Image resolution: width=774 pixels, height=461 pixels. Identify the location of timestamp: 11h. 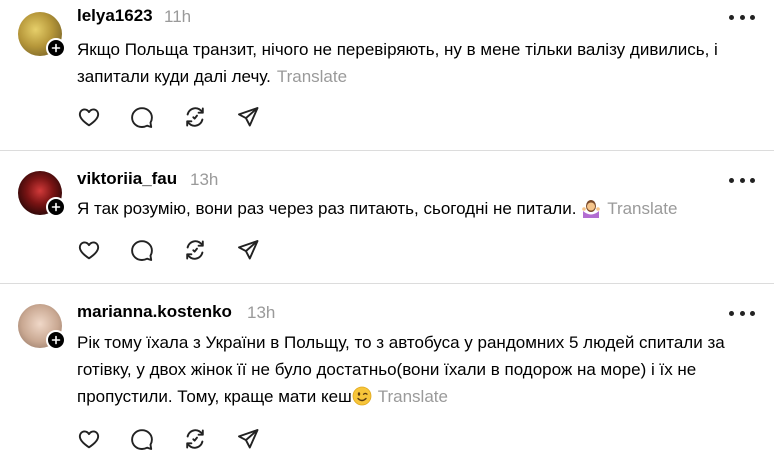
(177, 17).